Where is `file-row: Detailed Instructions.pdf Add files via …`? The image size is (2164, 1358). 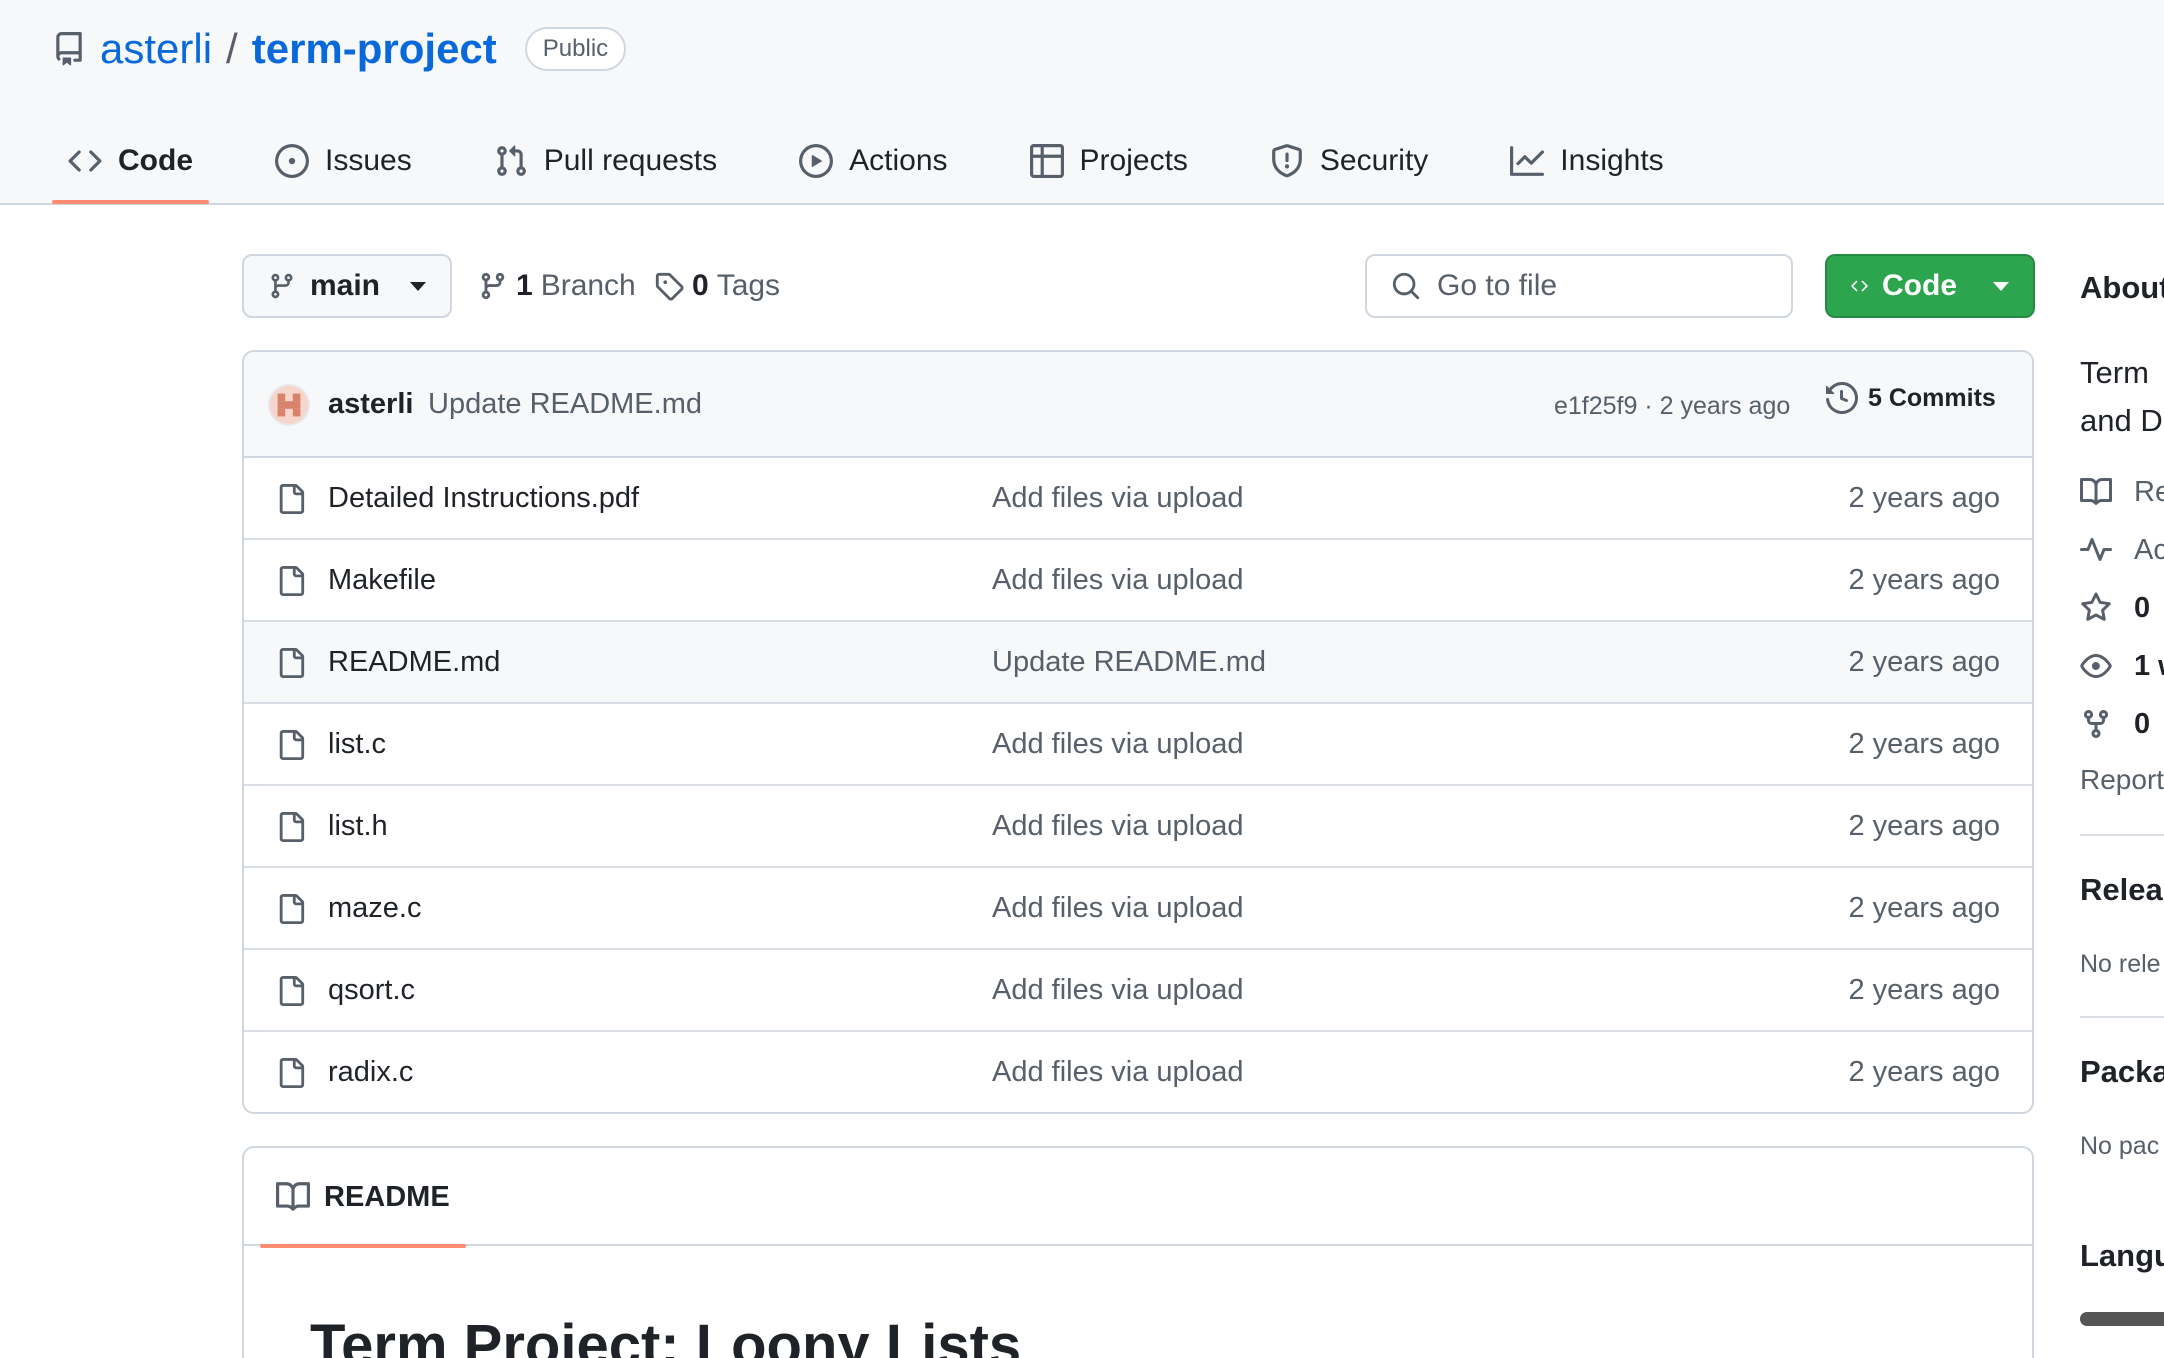
file-row: Detailed Instructions.pdf Add files via … is located at coordinates (1138, 499).